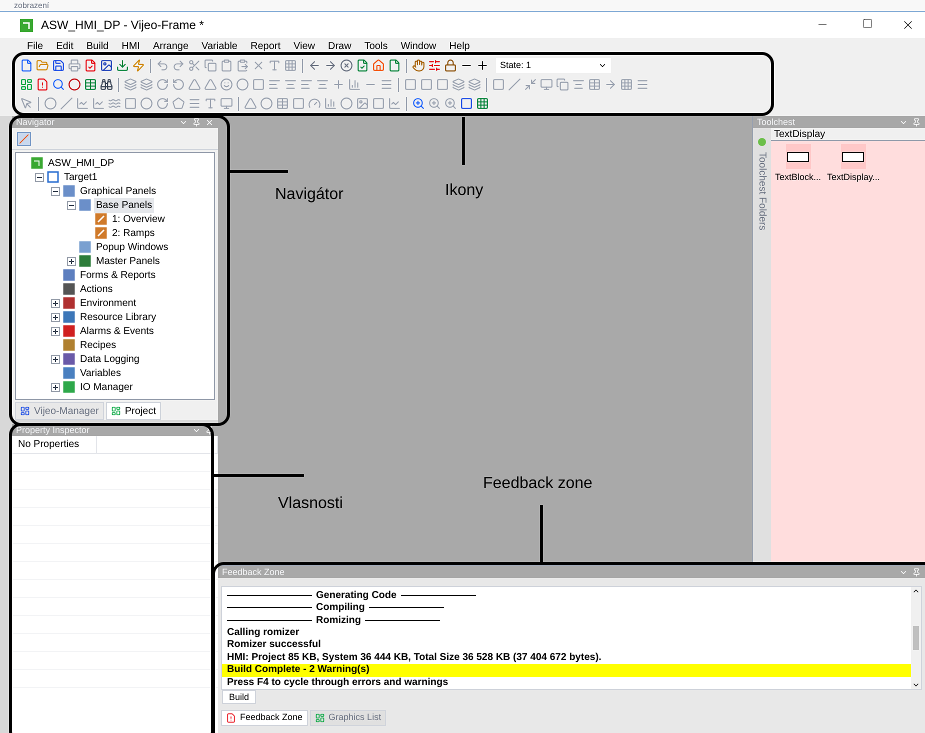 The height and width of the screenshot is (733, 925). I want to click on state-combo: State: 1, so click(553, 65).